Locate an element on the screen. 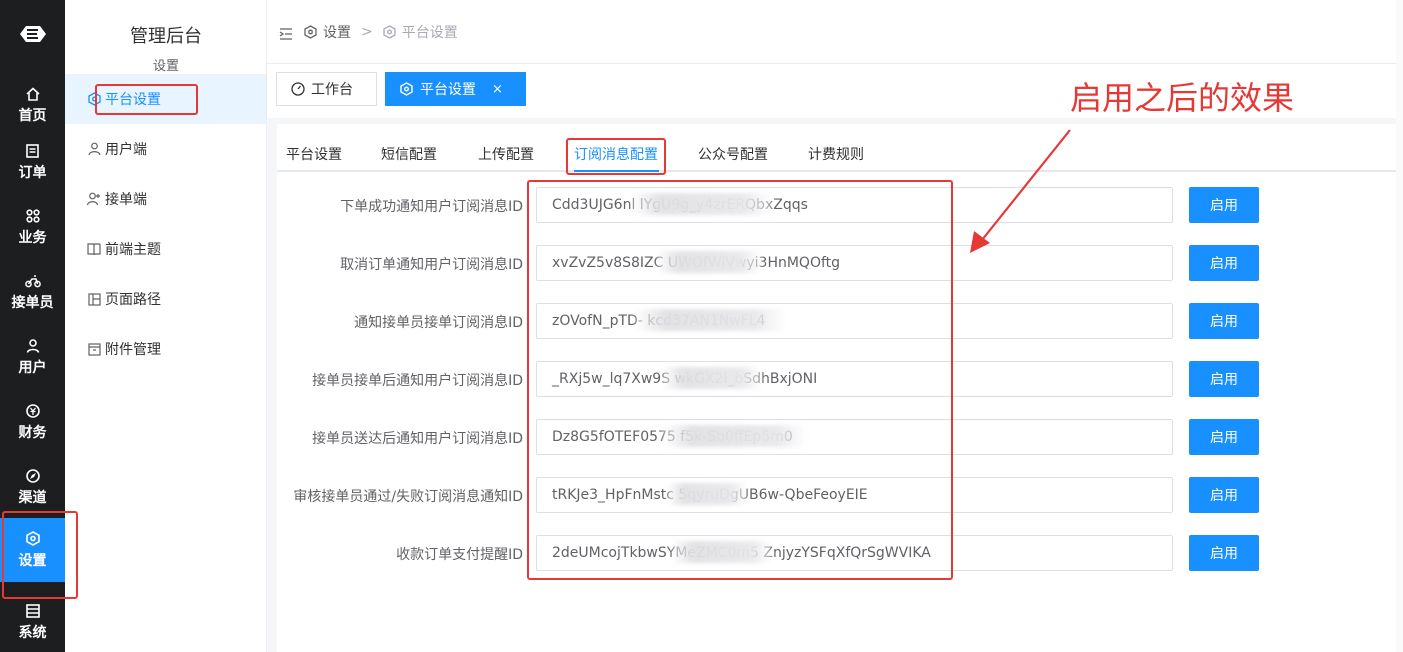  system-icon is located at coordinates (33, 611).